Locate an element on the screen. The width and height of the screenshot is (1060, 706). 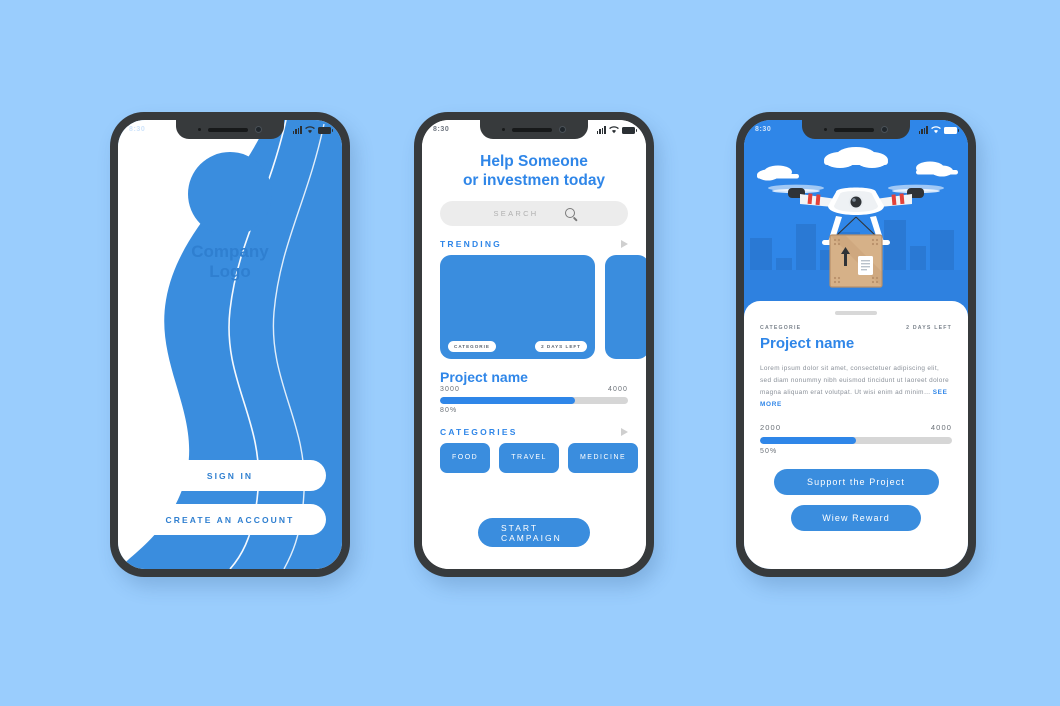
project-name: Project name is located at coordinates (484, 376).